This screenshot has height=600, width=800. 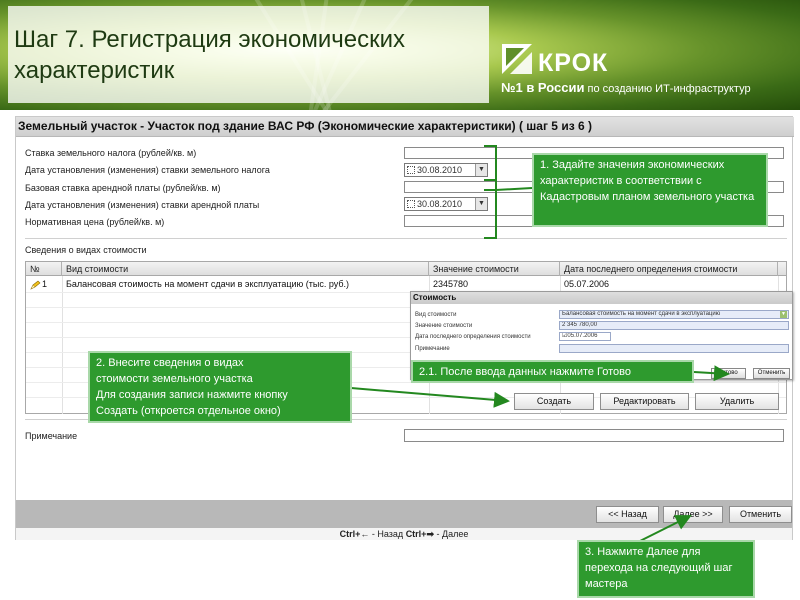 I want to click on column-header-cost-value: Значение стоимости, so click(x=494, y=269).